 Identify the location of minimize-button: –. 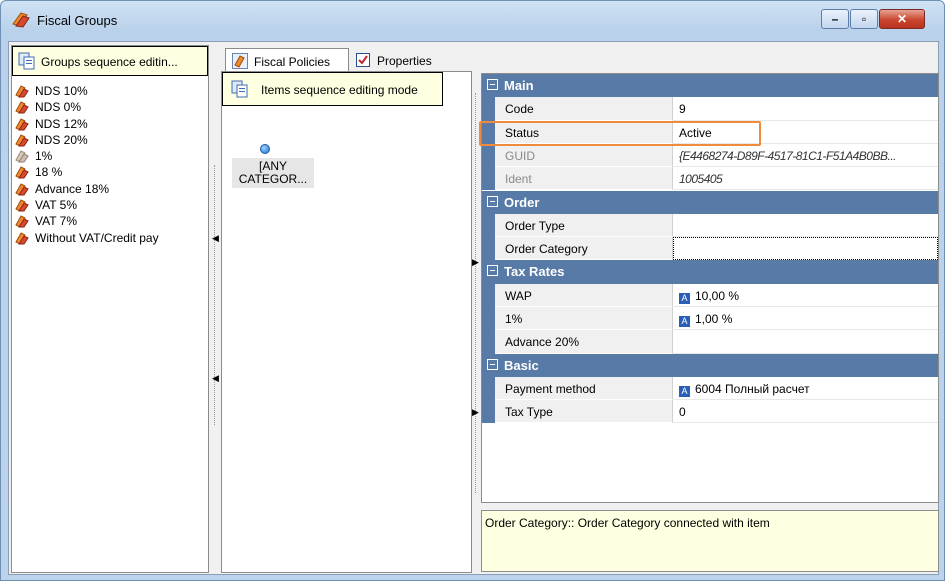
(835, 19).